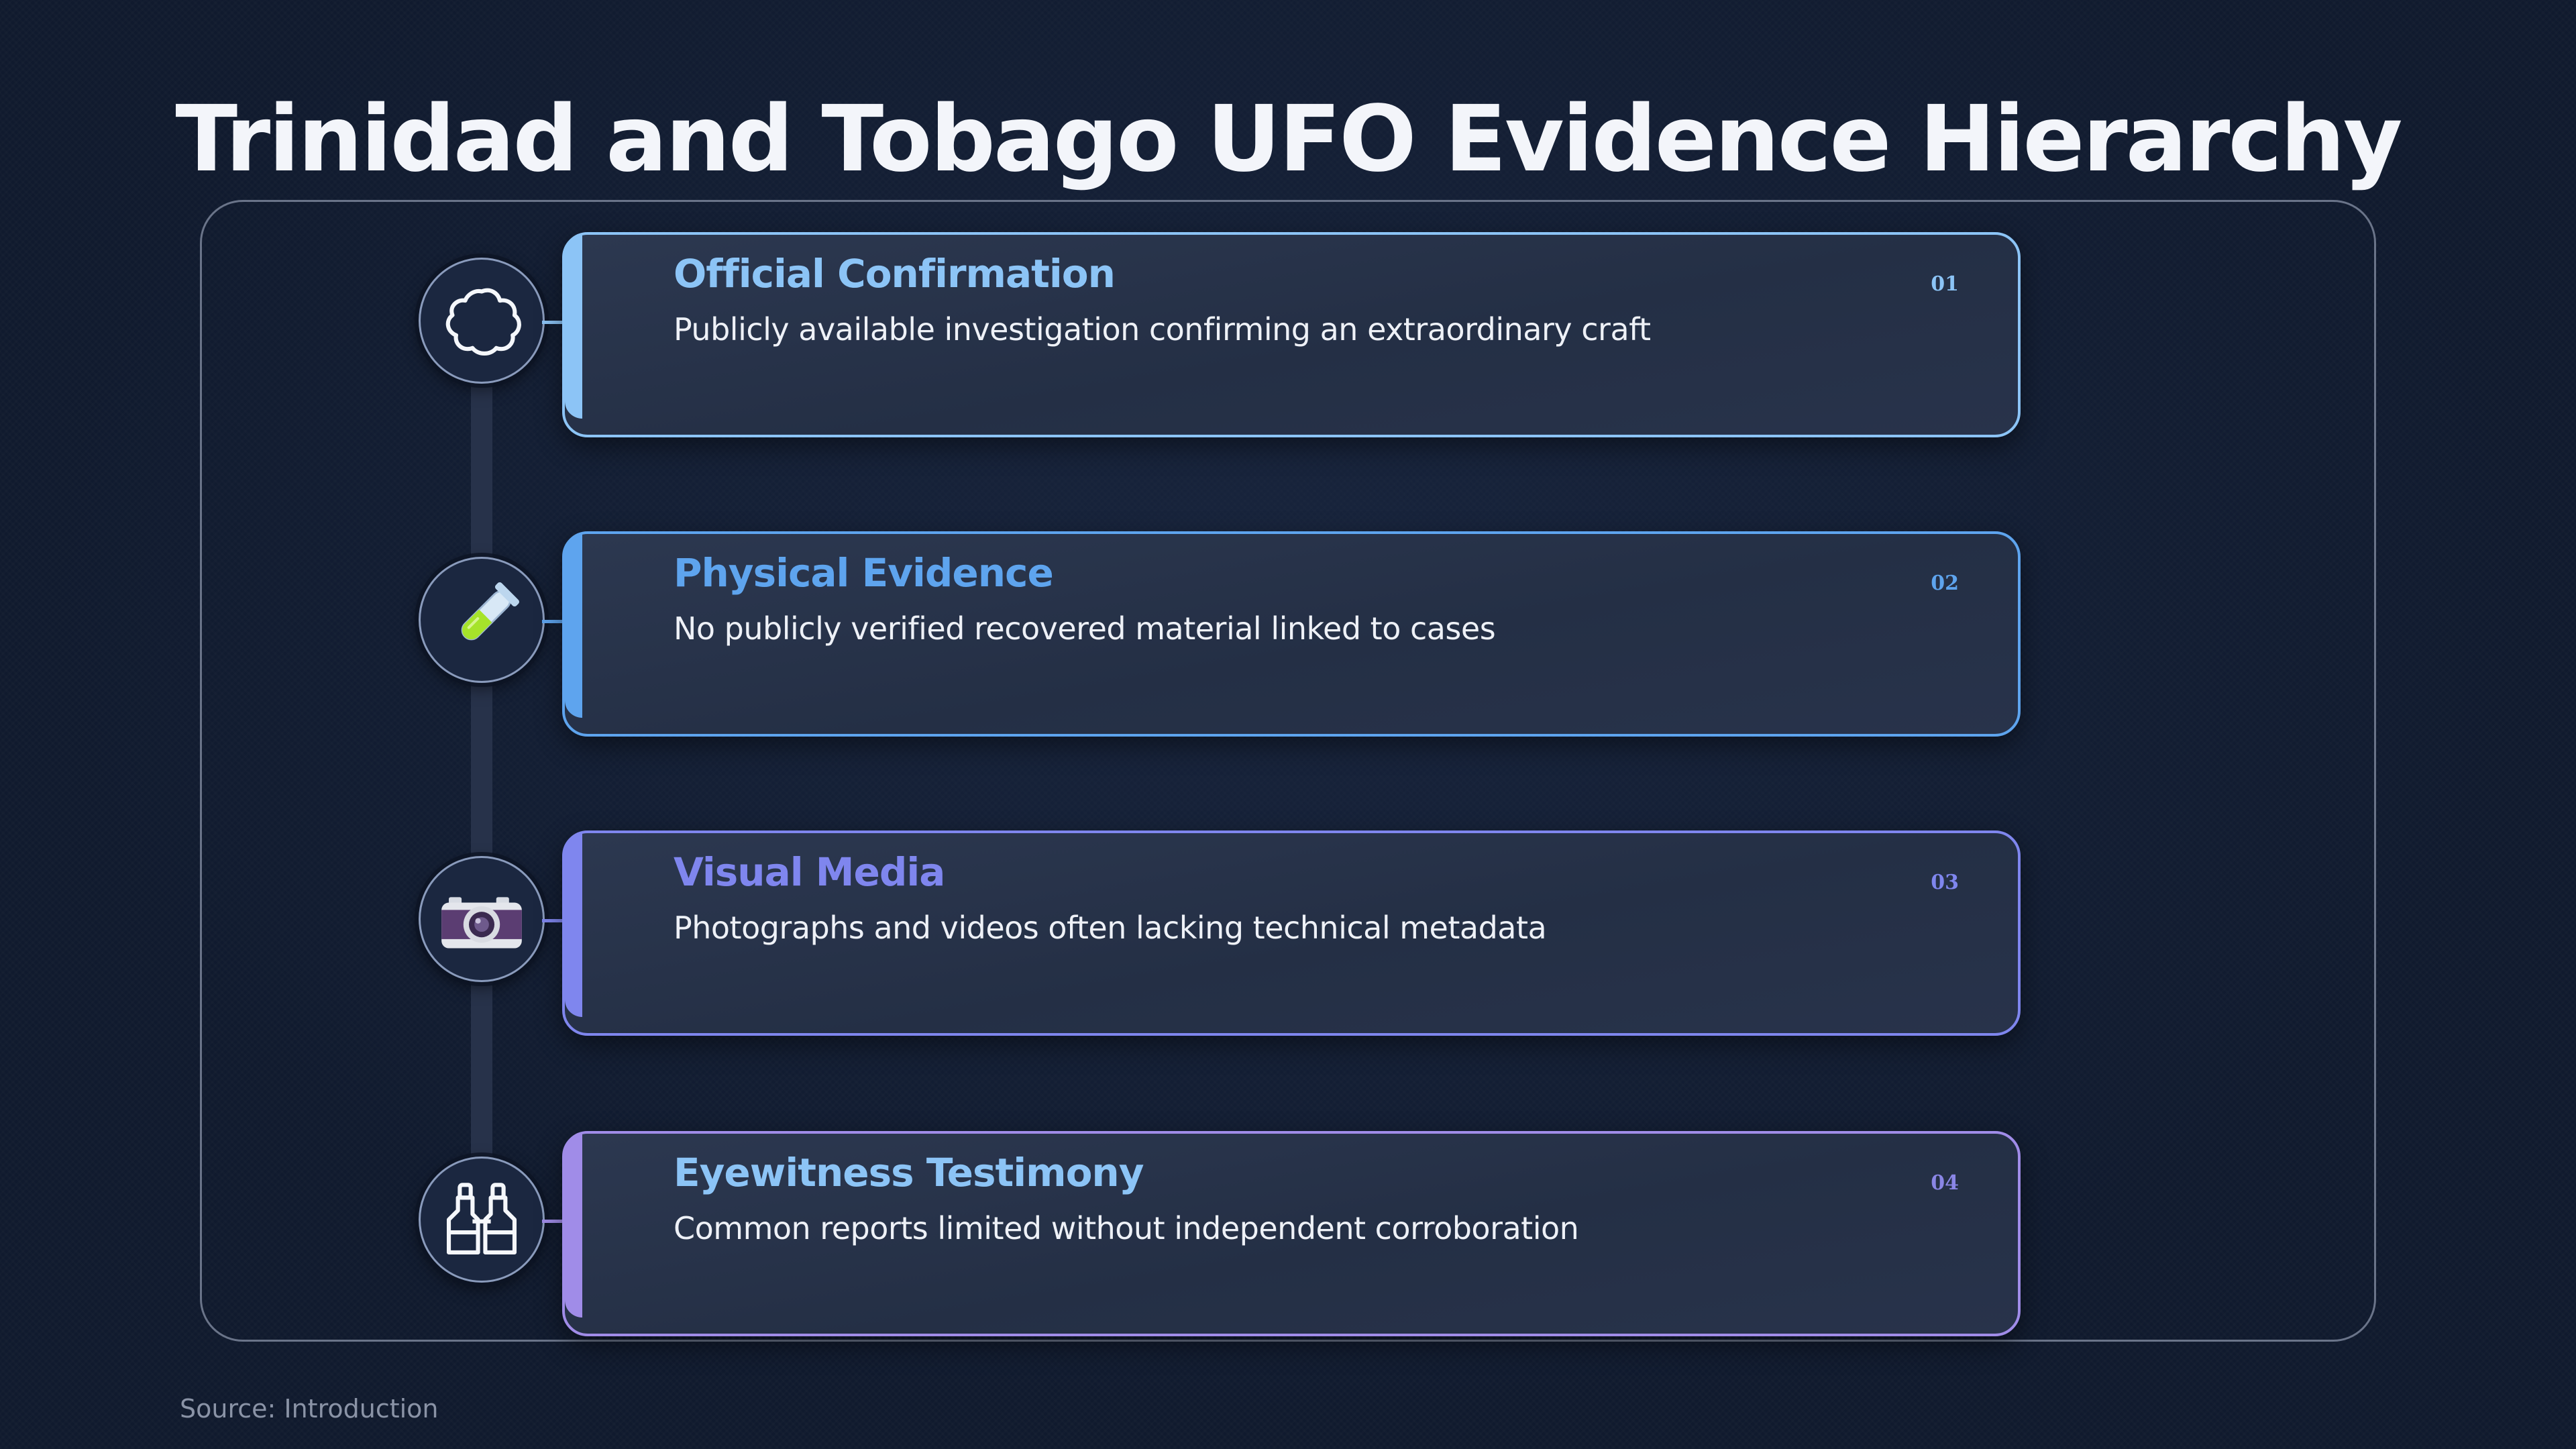 The image size is (2576, 1449). Describe the element at coordinates (1945, 1183) in the screenshot. I see `card-number: 04` at that location.